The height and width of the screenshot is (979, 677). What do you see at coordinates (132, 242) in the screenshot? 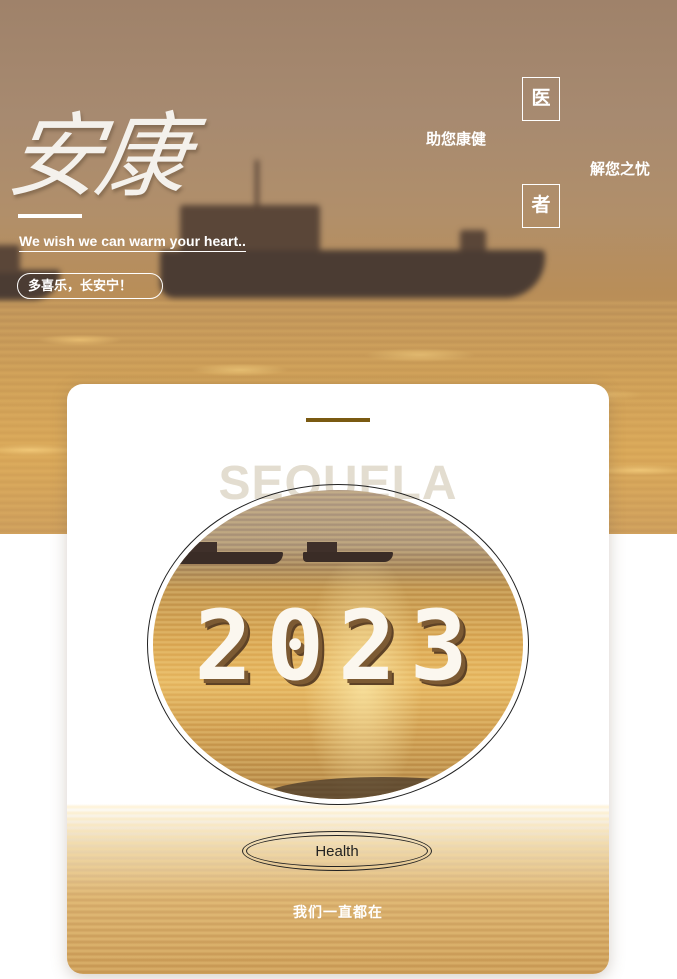
I see `tagline: We wish we can warm your heart..` at bounding box center [132, 242].